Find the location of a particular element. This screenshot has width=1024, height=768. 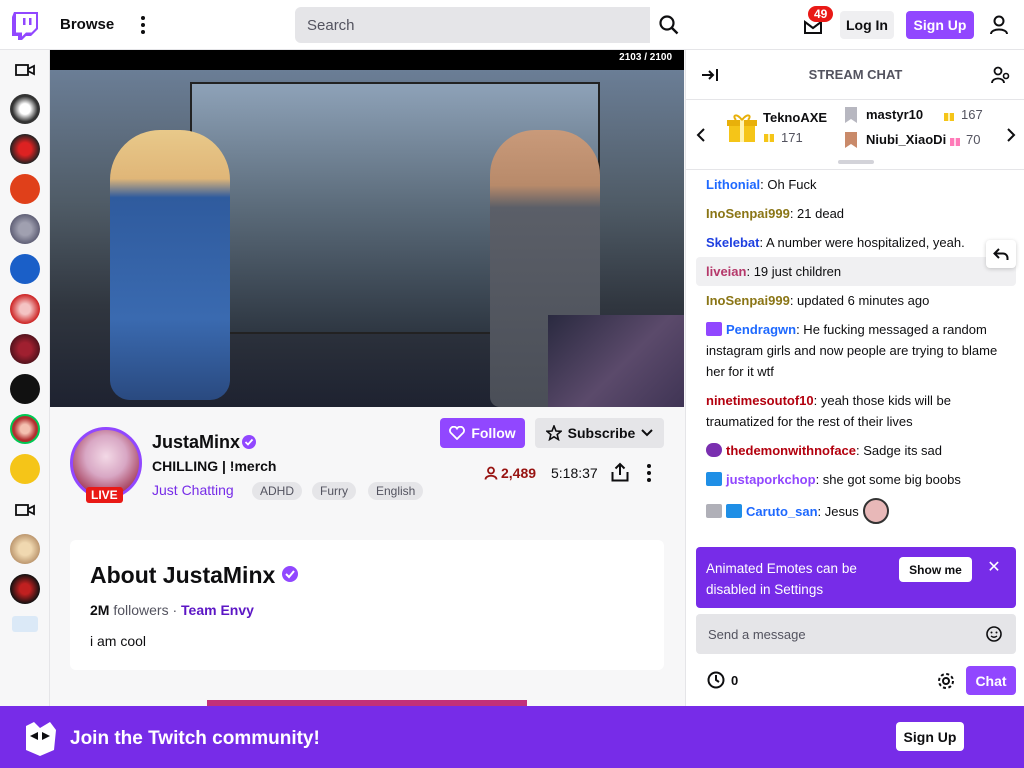

top-gifter-name: TeknoAXE is located at coordinates (795, 117).